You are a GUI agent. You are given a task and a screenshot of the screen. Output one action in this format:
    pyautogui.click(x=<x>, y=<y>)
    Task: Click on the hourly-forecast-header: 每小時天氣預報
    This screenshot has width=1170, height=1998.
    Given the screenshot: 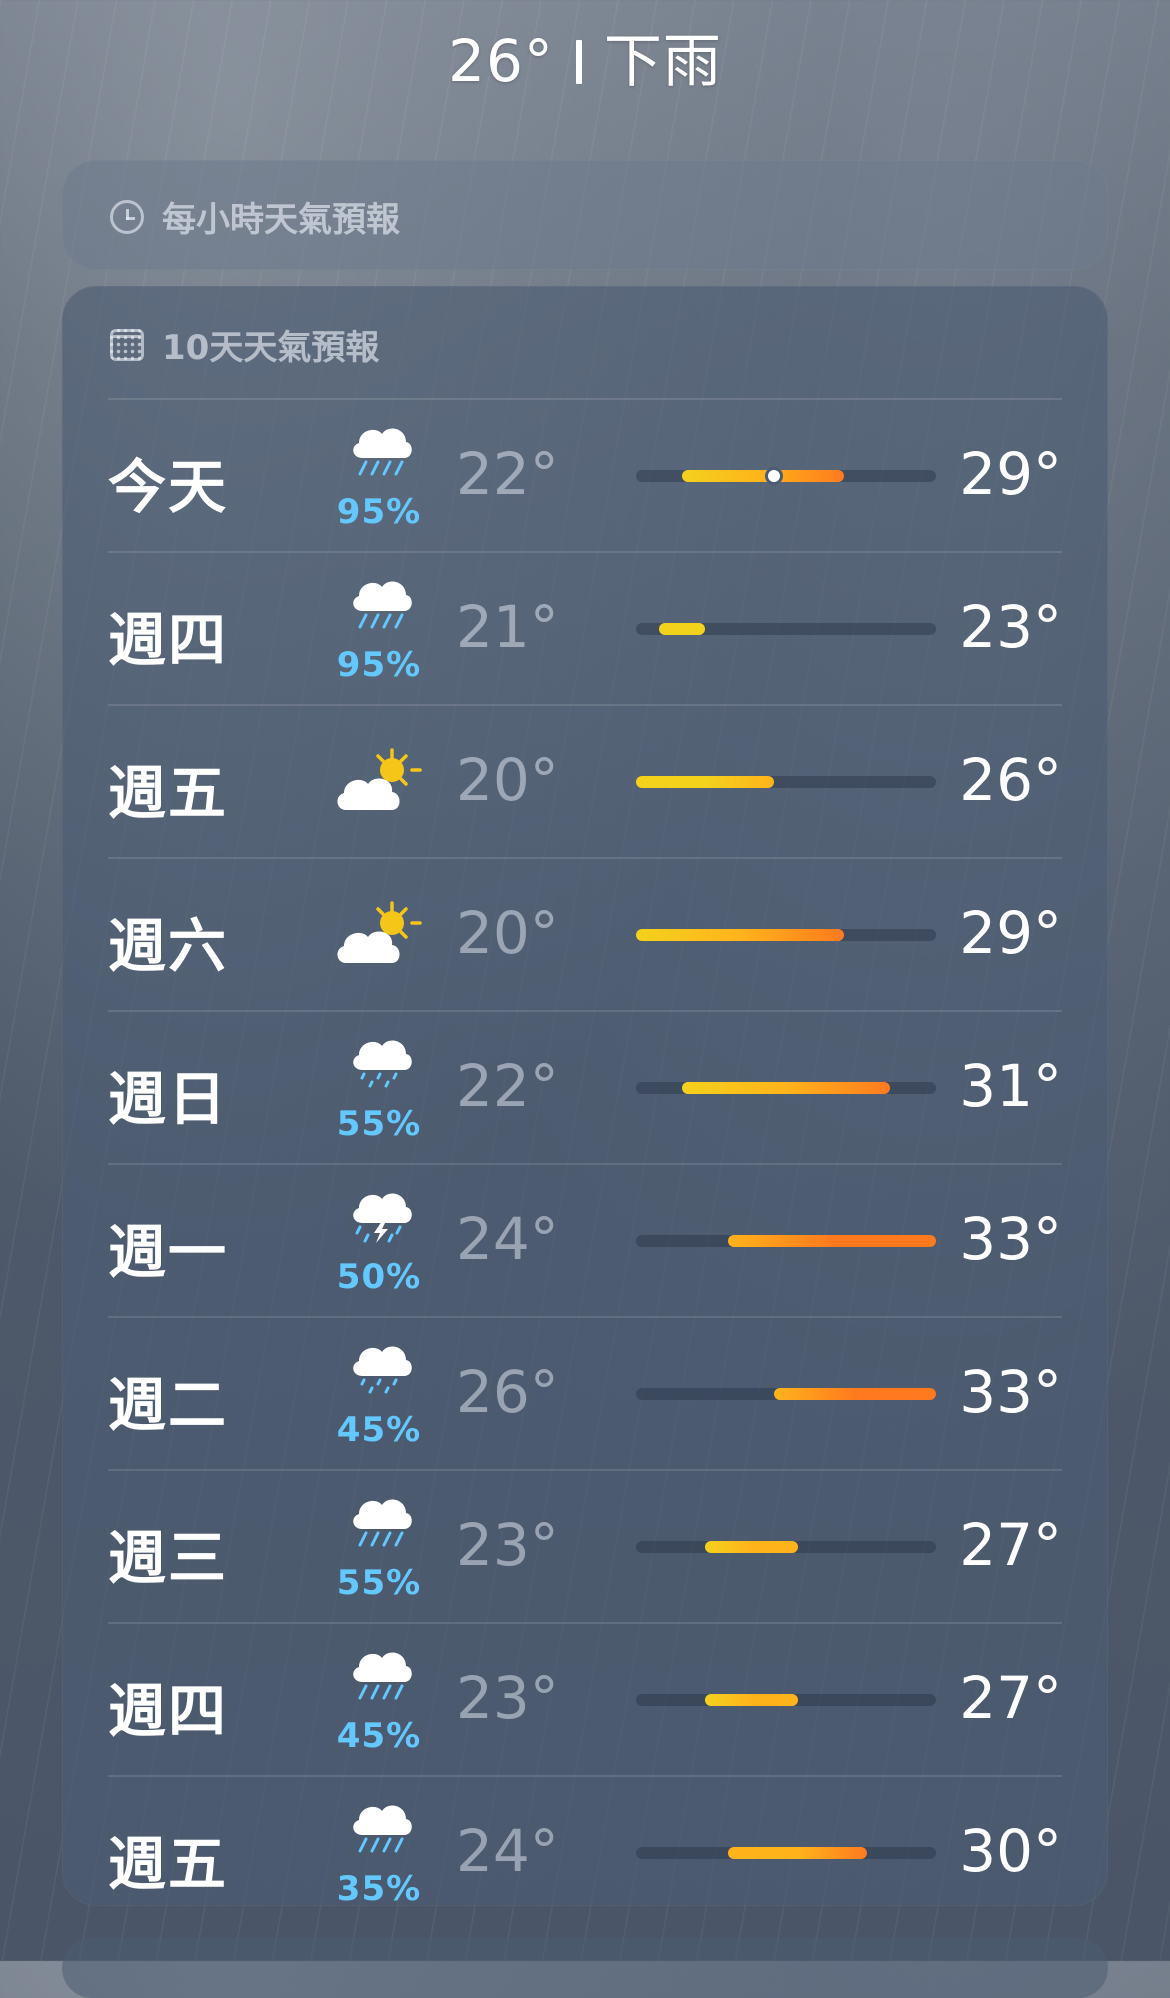 What is the action you would take?
    pyautogui.click(x=255, y=216)
    